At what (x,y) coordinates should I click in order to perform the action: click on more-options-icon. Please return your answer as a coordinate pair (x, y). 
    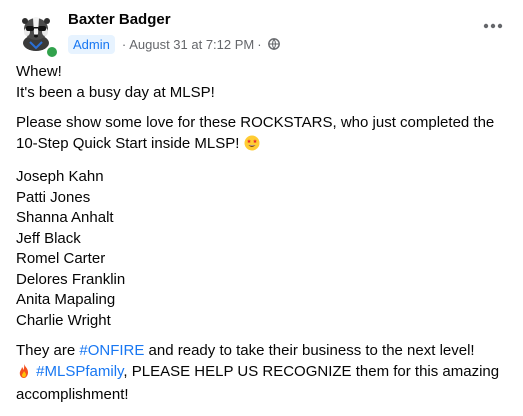
    Looking at the image, I should click on (493, 26).